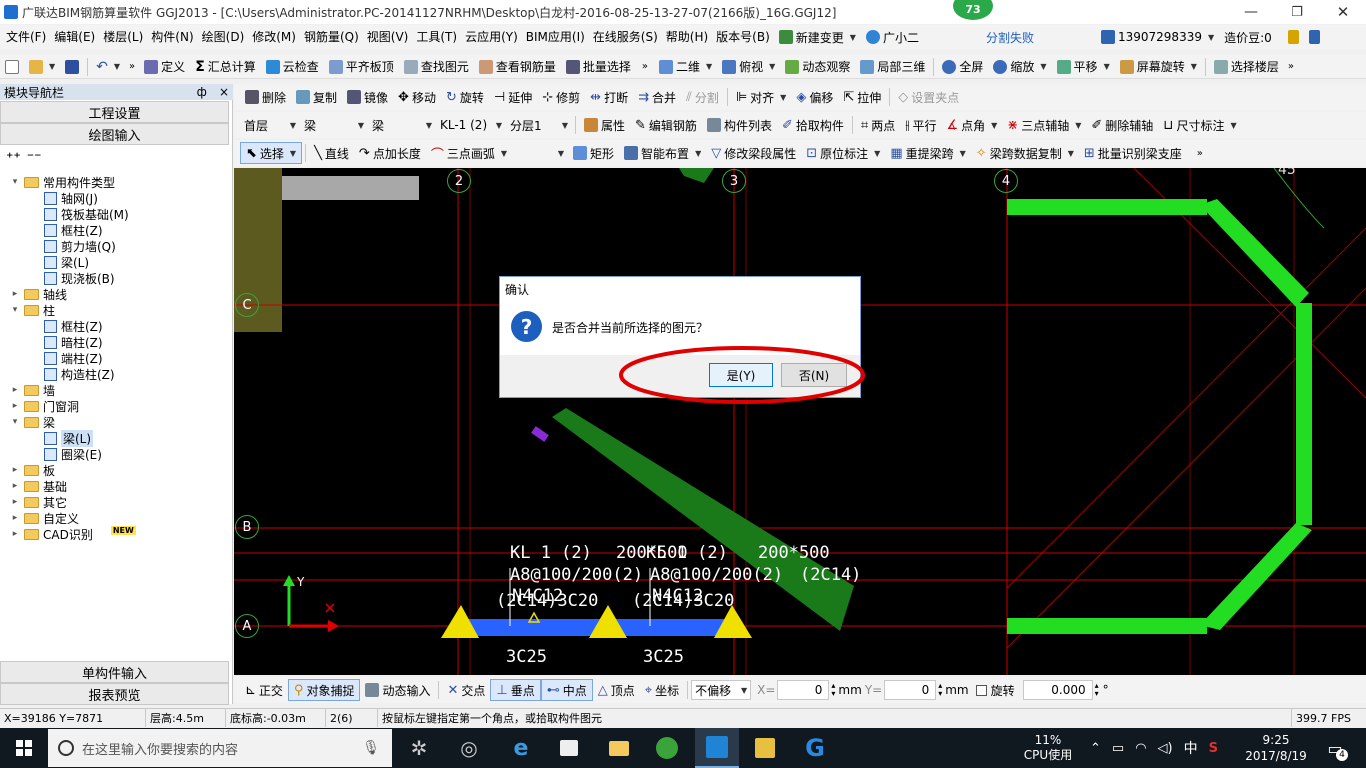 The height and width of the screenshot is (768, 1366). I want to click on delete-aux-button: ✐ 删除辅轴, so click(1122, 125).